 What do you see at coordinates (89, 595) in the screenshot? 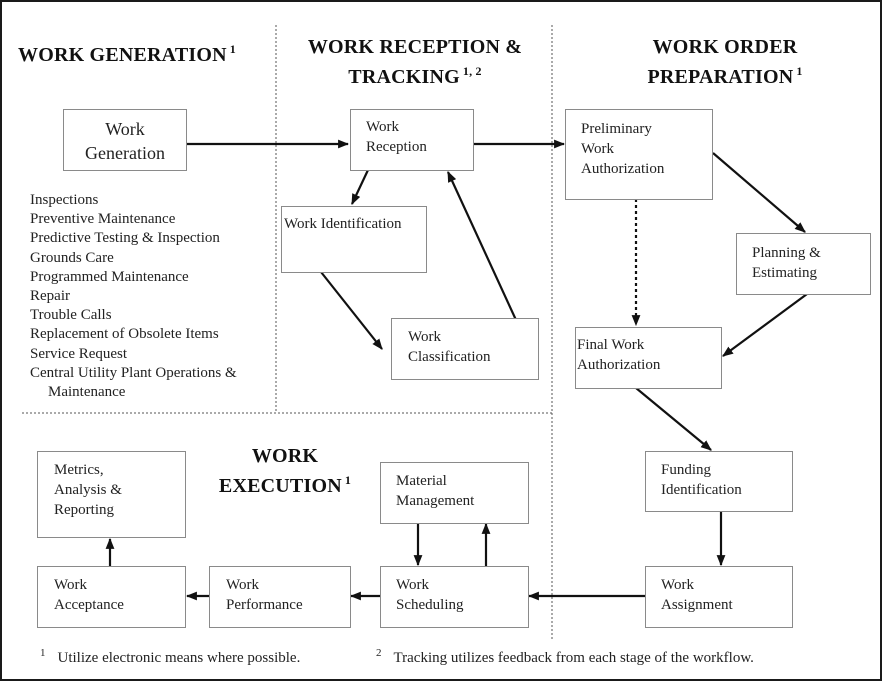
I see `box-label: Work Acceptance` at bounding box center [89, 595].